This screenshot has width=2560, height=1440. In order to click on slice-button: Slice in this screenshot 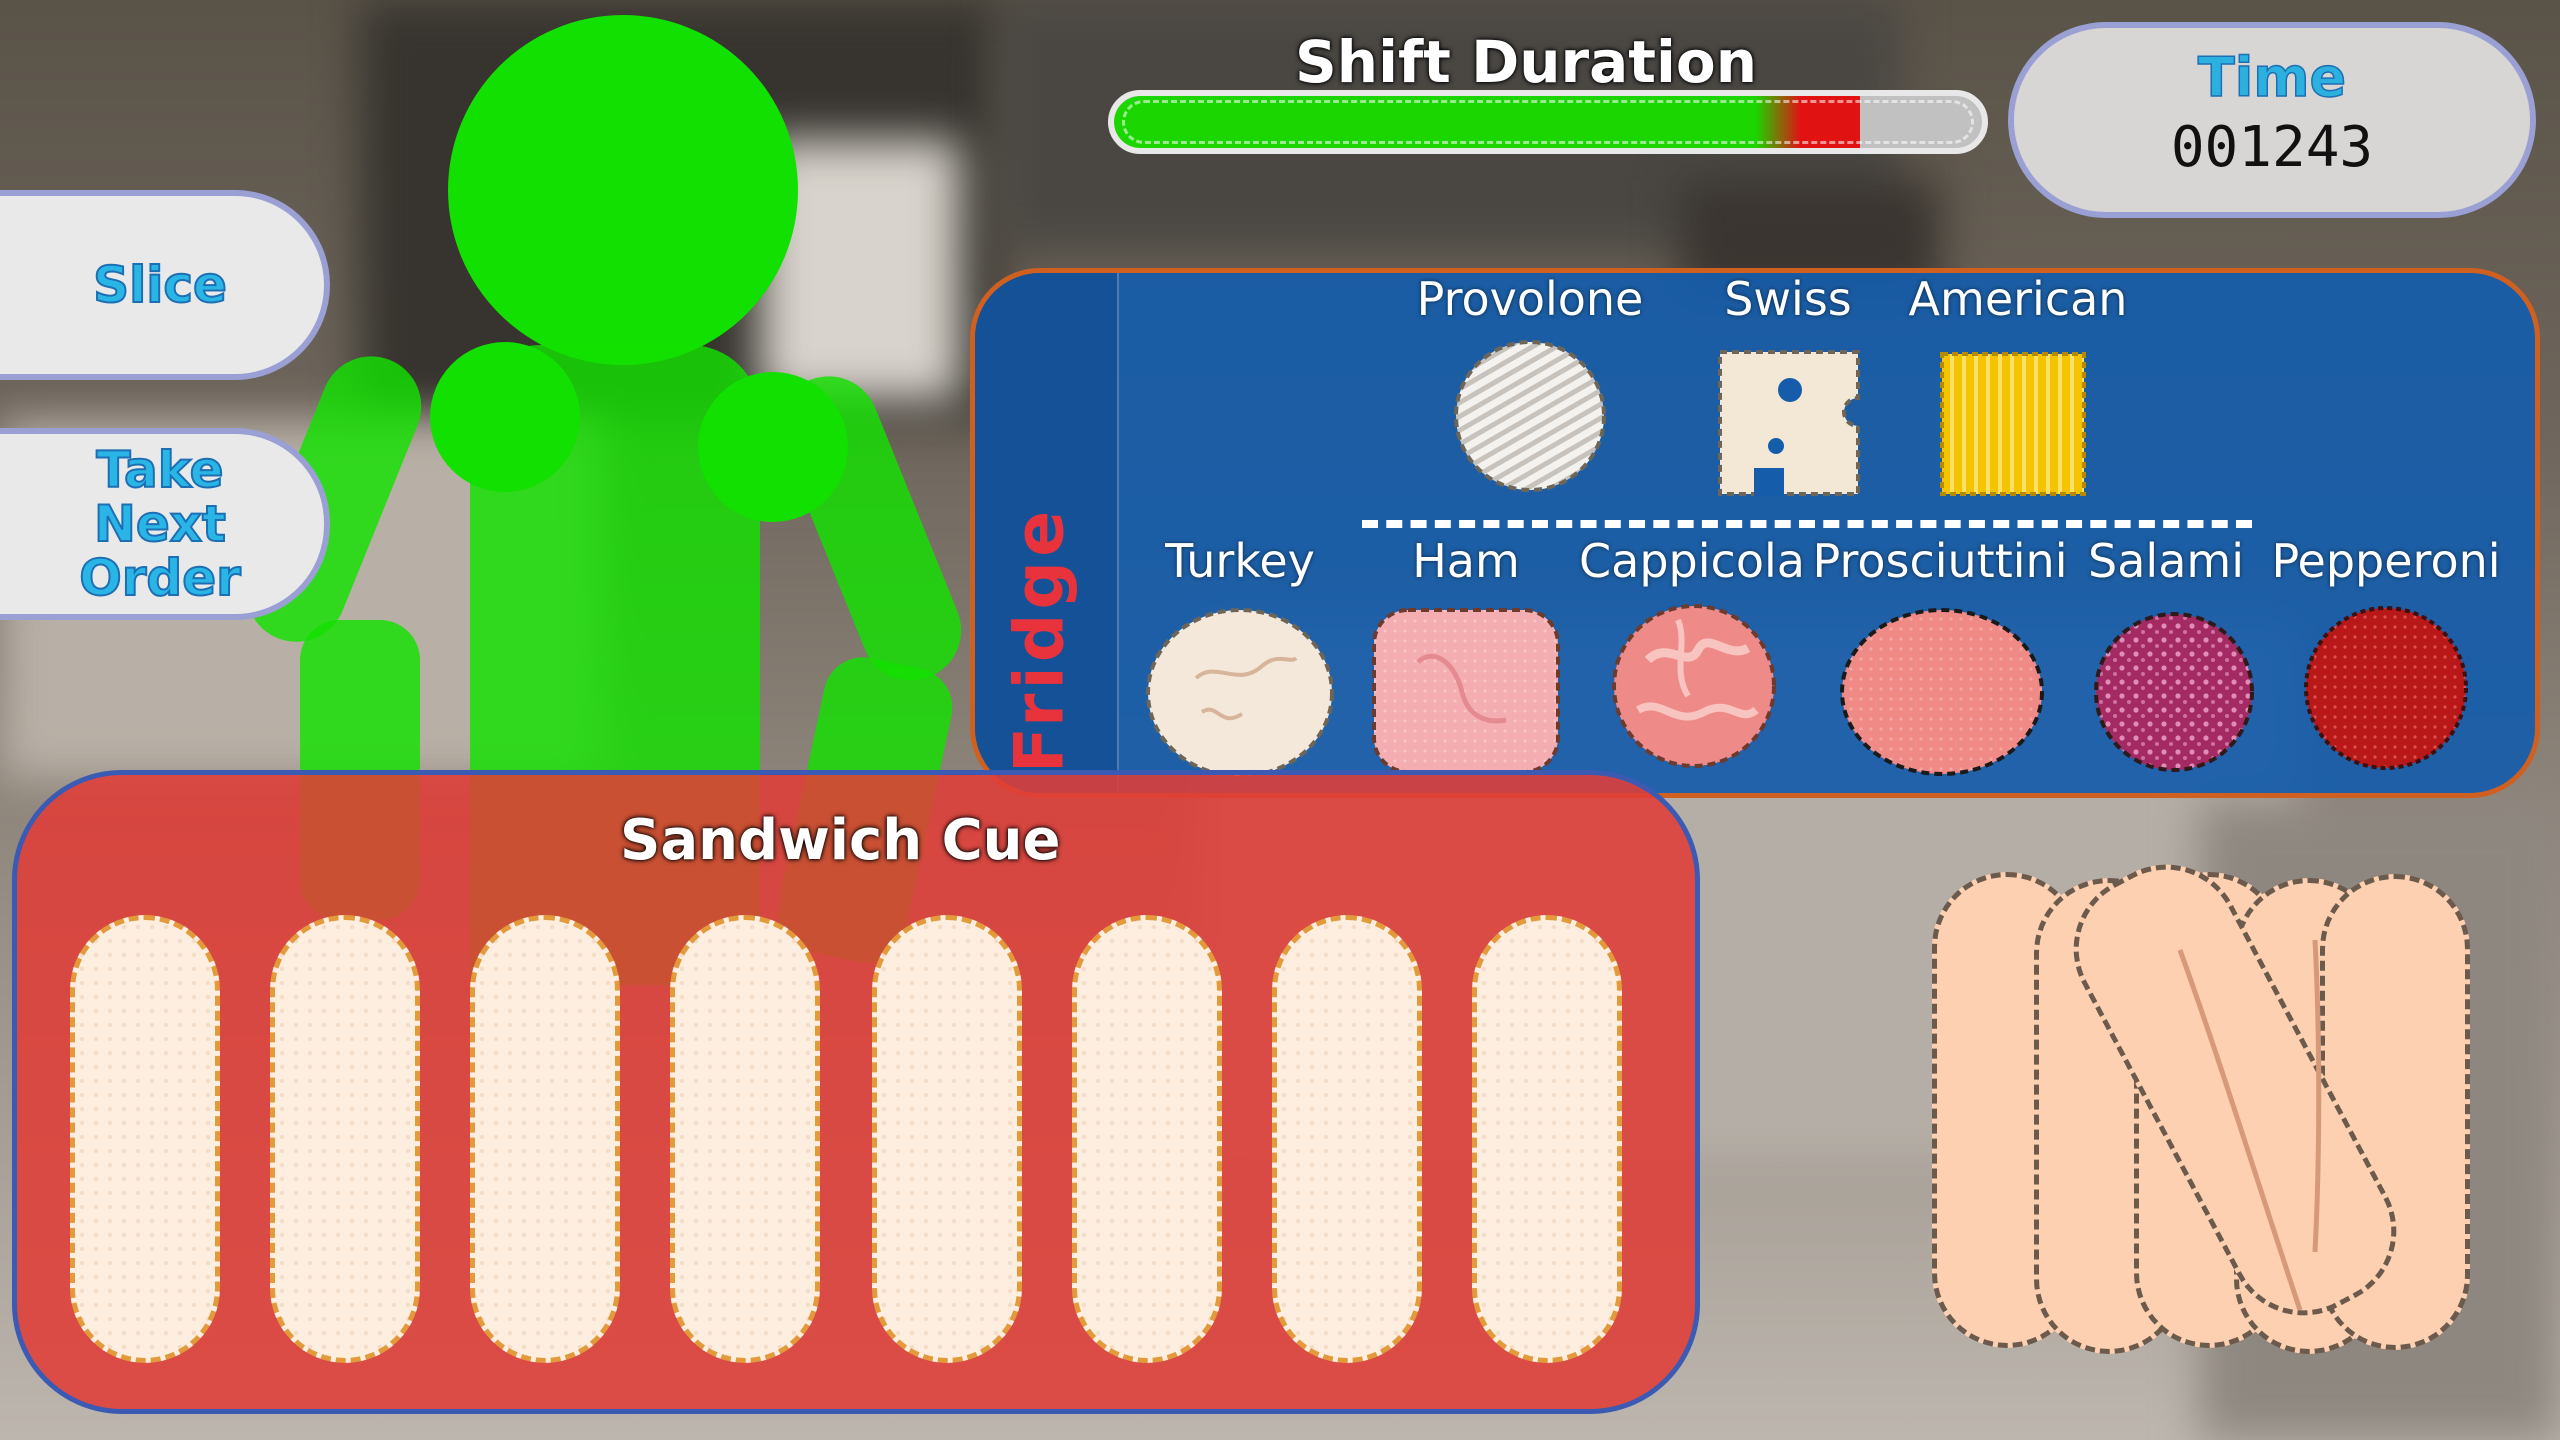, I will do `click(165, 285)`.